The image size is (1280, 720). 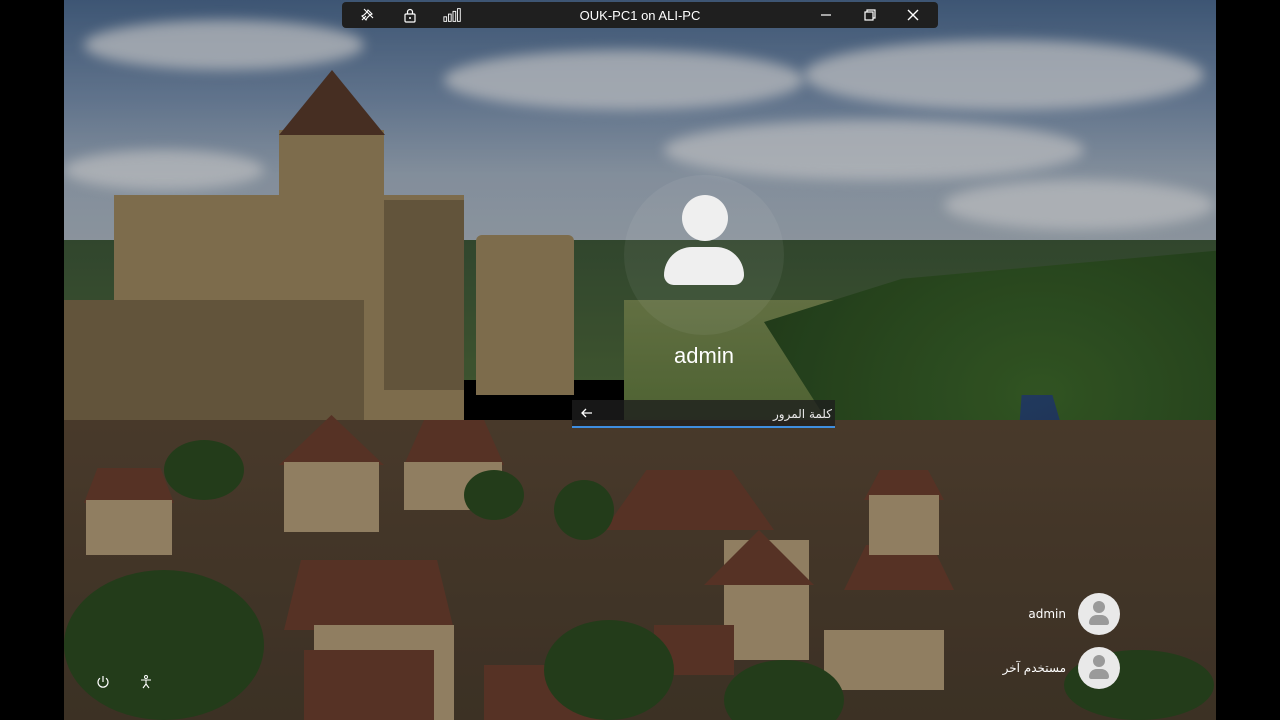 What do you see at coordinates (913, 15) in the screenshot?
I see `close-icon` at bounding box center [913, 15].